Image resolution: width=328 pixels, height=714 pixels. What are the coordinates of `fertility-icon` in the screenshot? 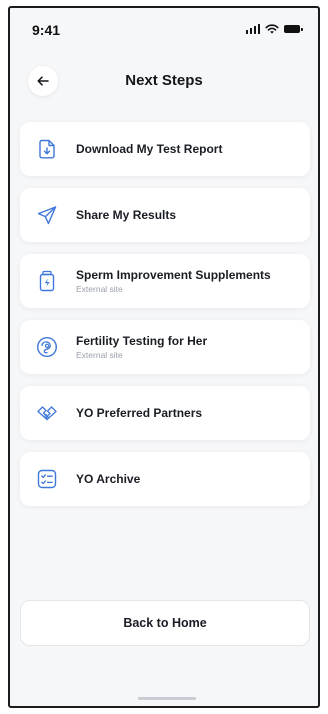 It's located at (47, 347).